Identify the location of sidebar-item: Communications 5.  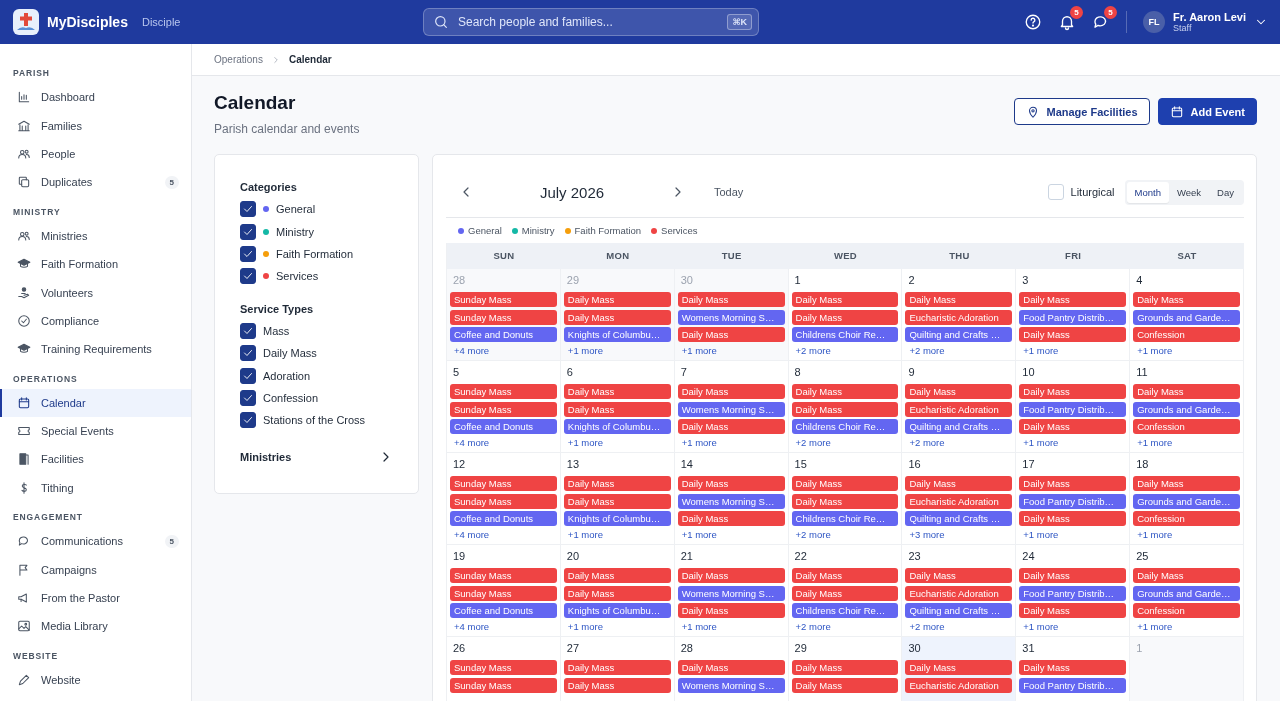
(95, 541).